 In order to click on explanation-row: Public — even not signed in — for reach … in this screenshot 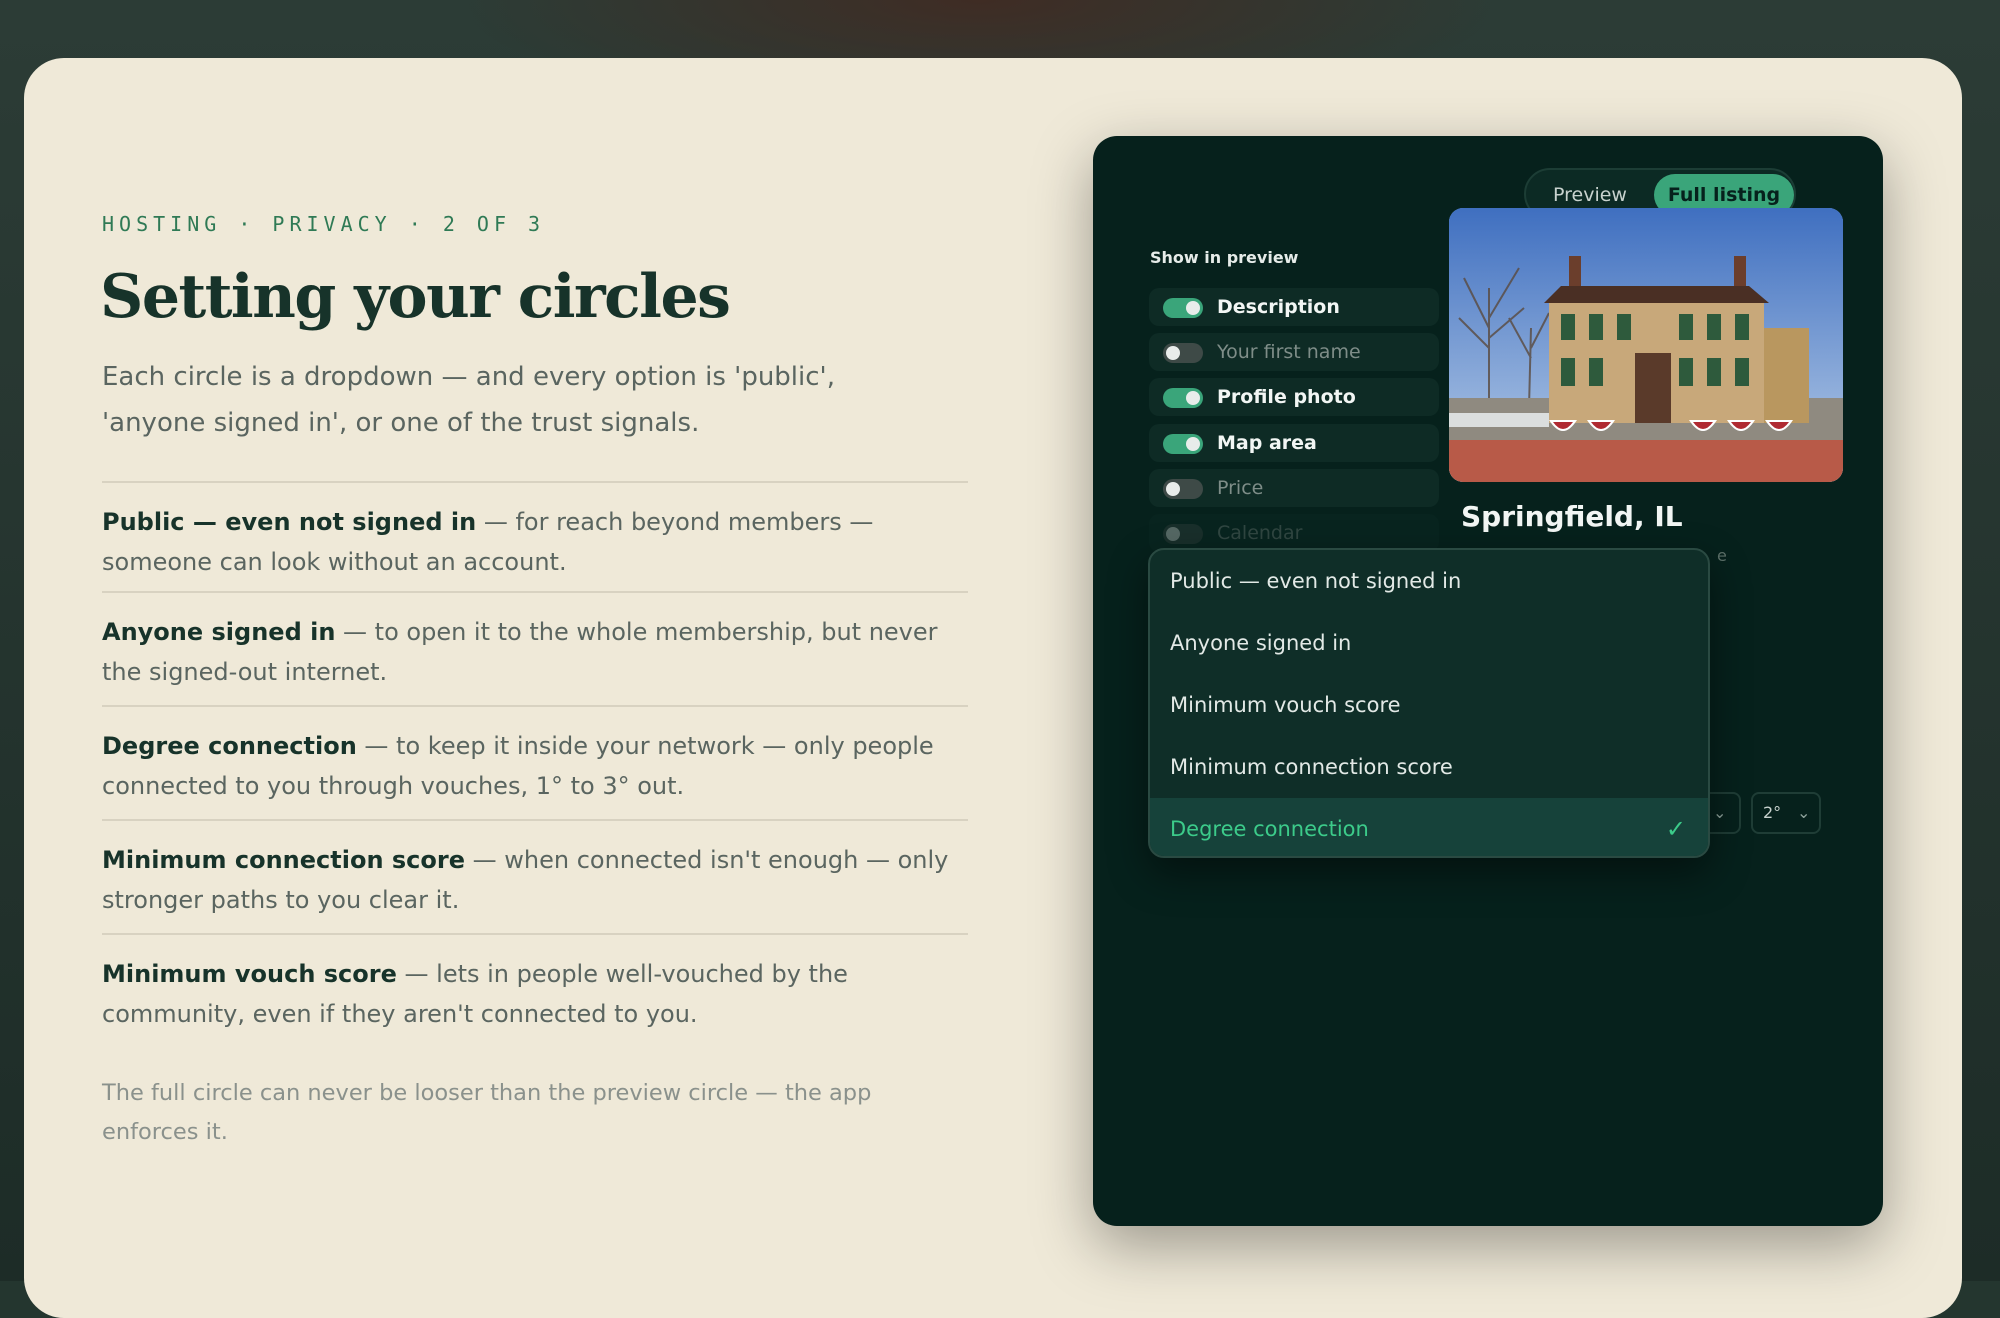, I will do `click(535, 536)`.